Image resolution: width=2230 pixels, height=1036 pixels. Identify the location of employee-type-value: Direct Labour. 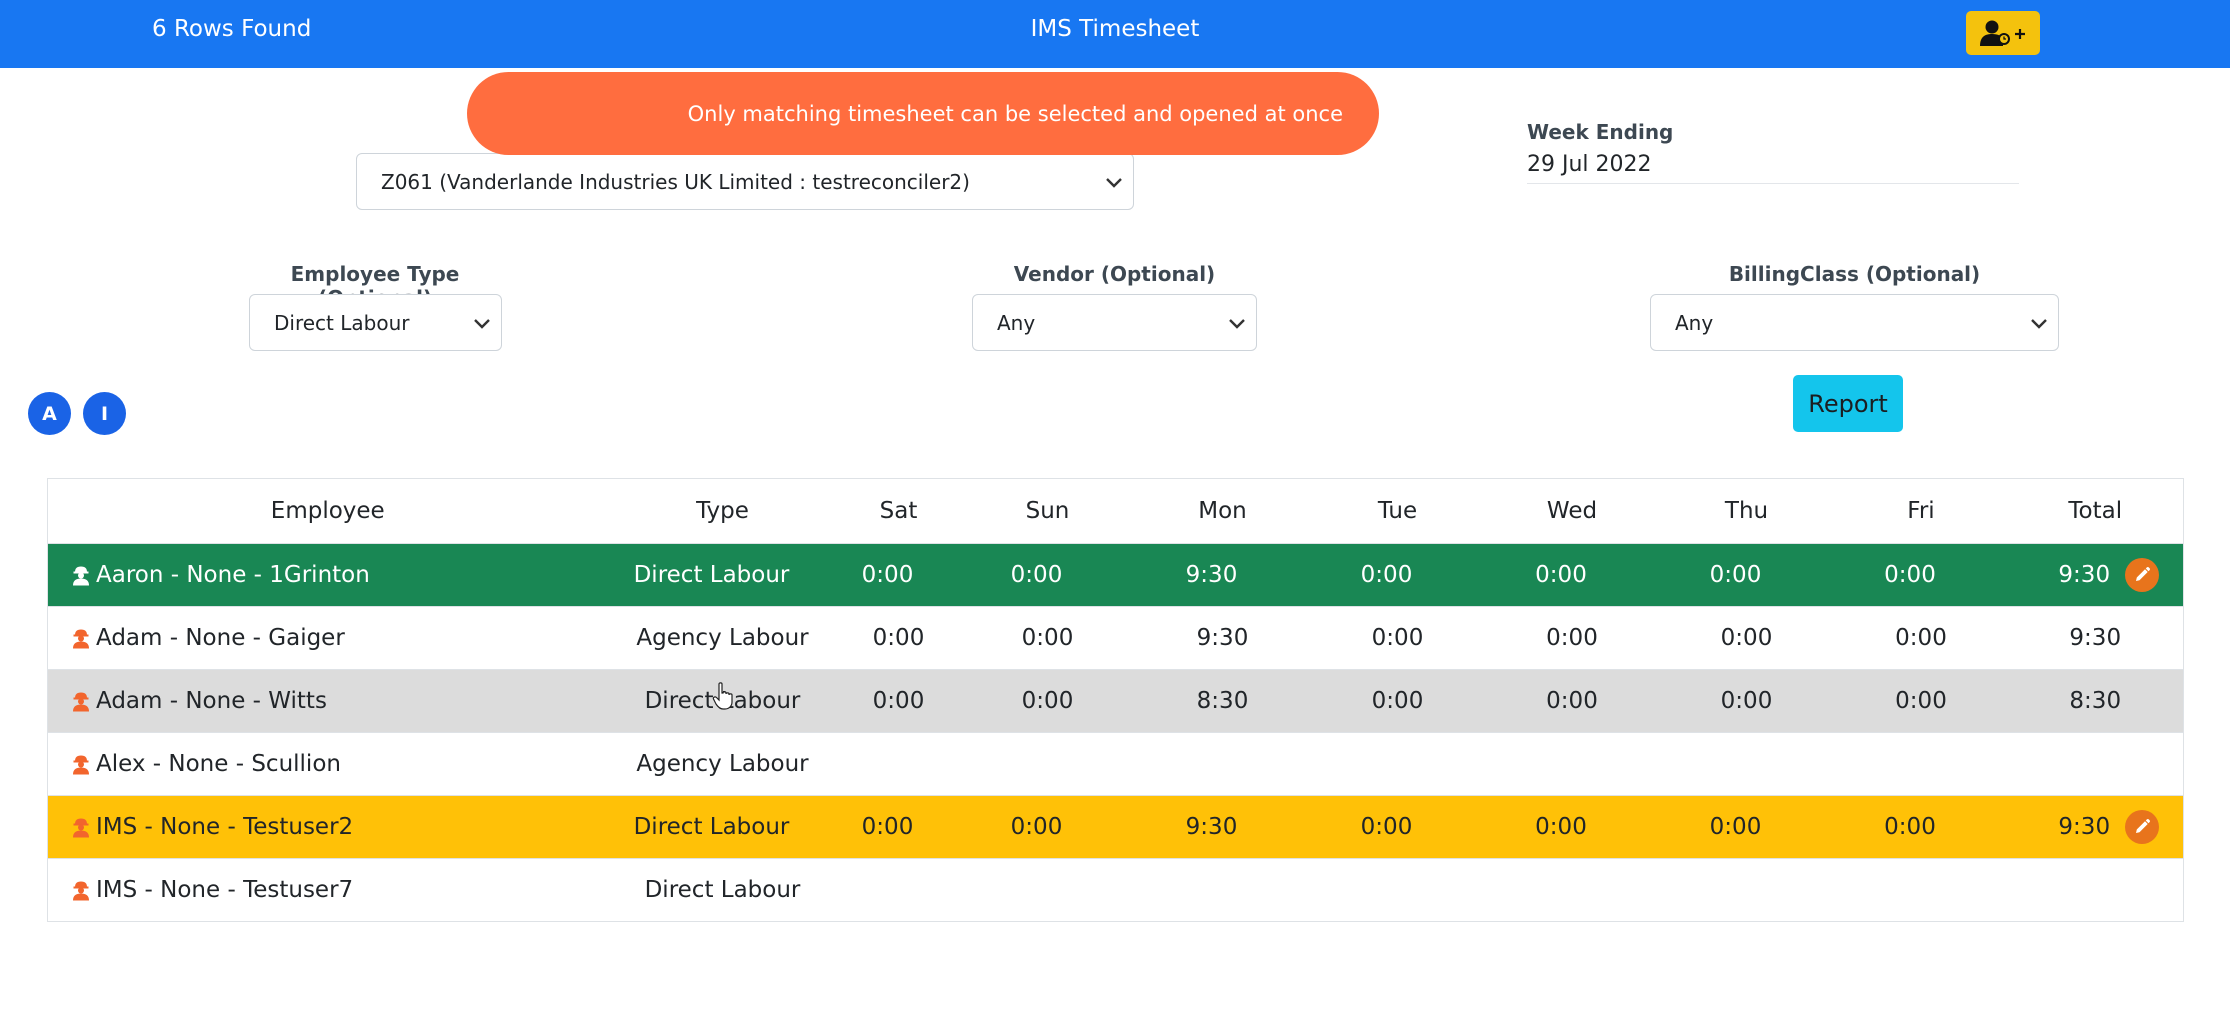
(342, 322).